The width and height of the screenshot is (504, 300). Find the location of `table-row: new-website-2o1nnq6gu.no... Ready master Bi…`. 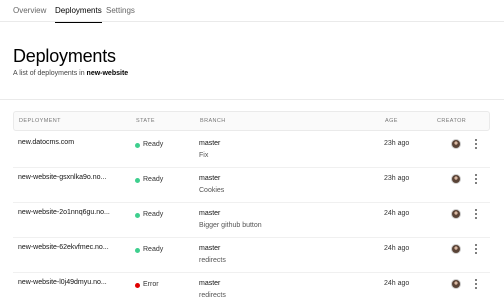

table-row: new-website-2o1nnq6gu.no... Ready master Bi… is located at coordinates (251, 220).